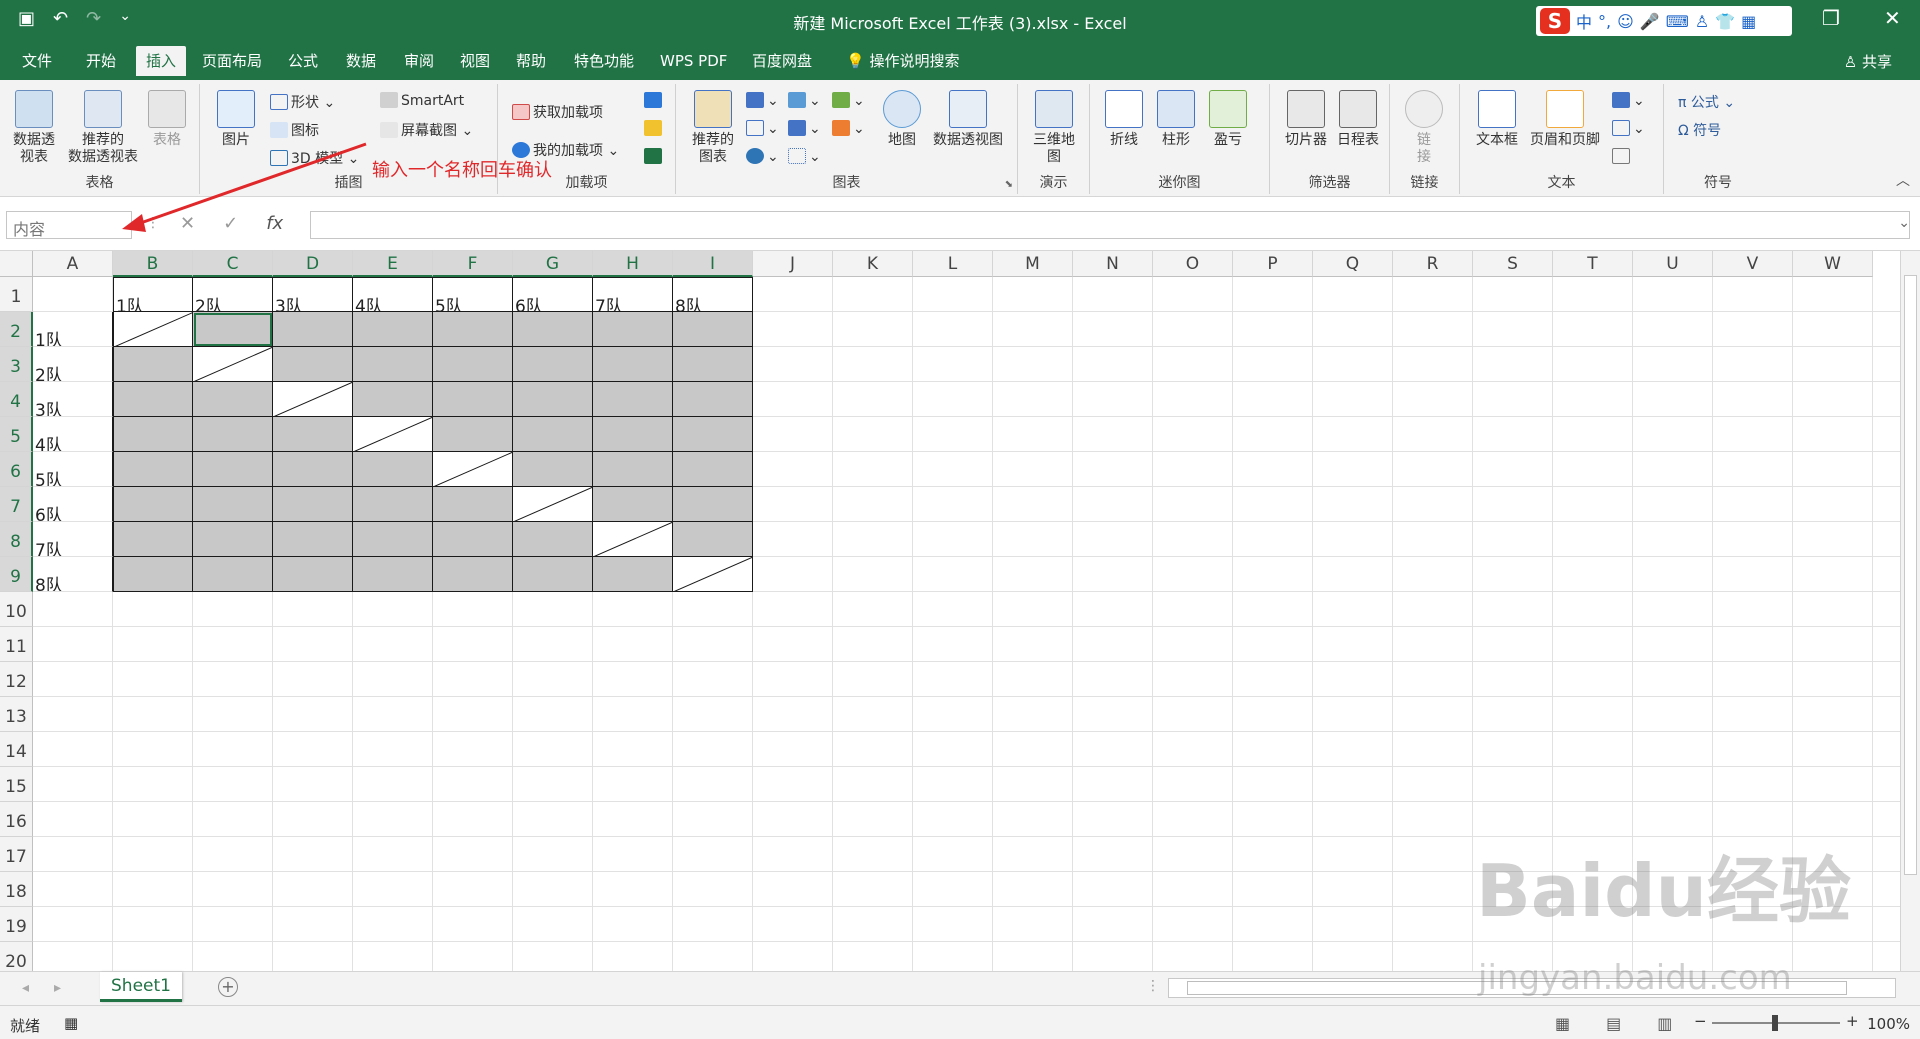  Describe the element at coordinates (153, 264) in the screenshot. I see `column-header-b: B` at that location.